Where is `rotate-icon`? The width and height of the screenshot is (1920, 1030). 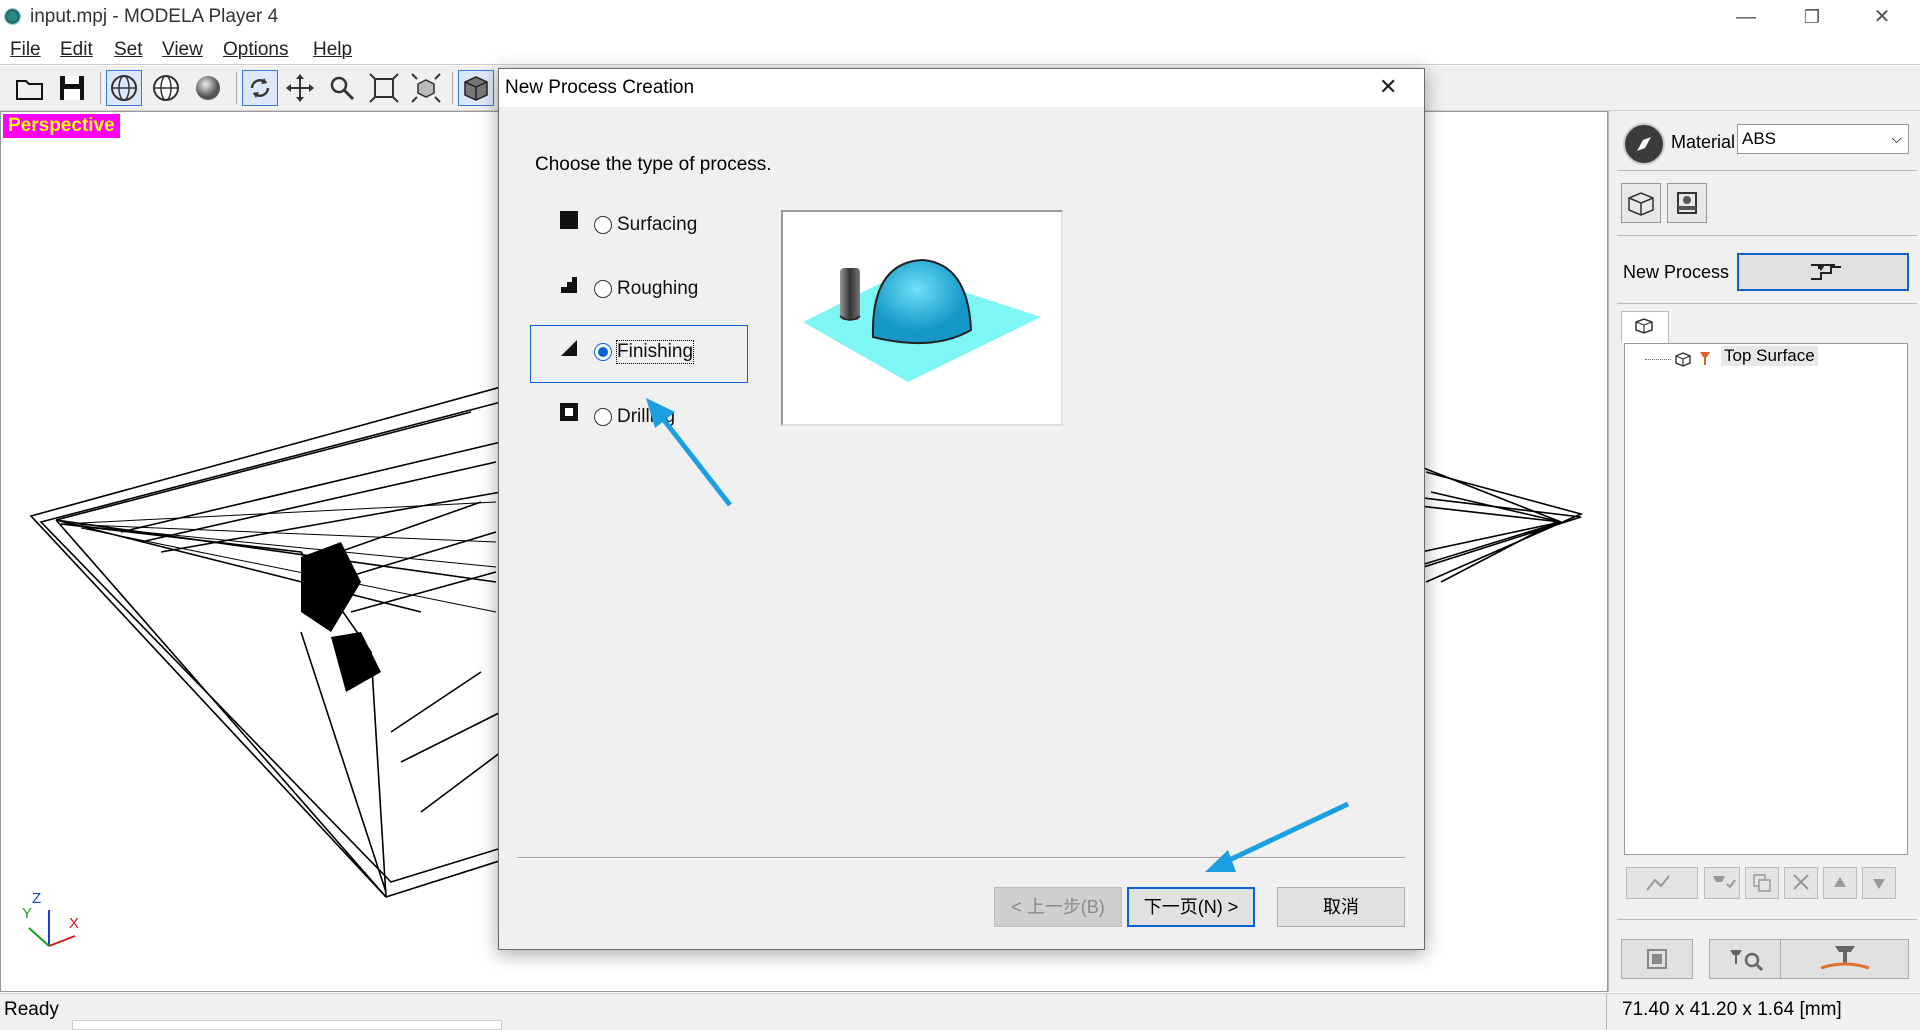
rotate-icon is located at coordinates (260, 88).